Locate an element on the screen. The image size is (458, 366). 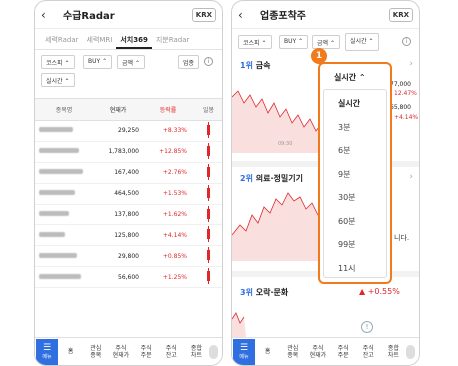
tab-search369: 서치369 is located at coordinates (134, 39).